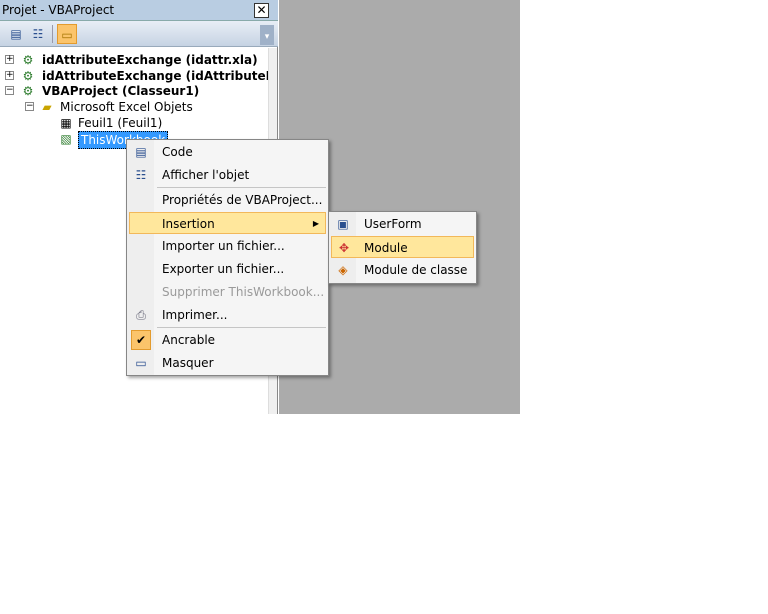  I want to click on worksheet-icon: ▦, so click(66, 123).